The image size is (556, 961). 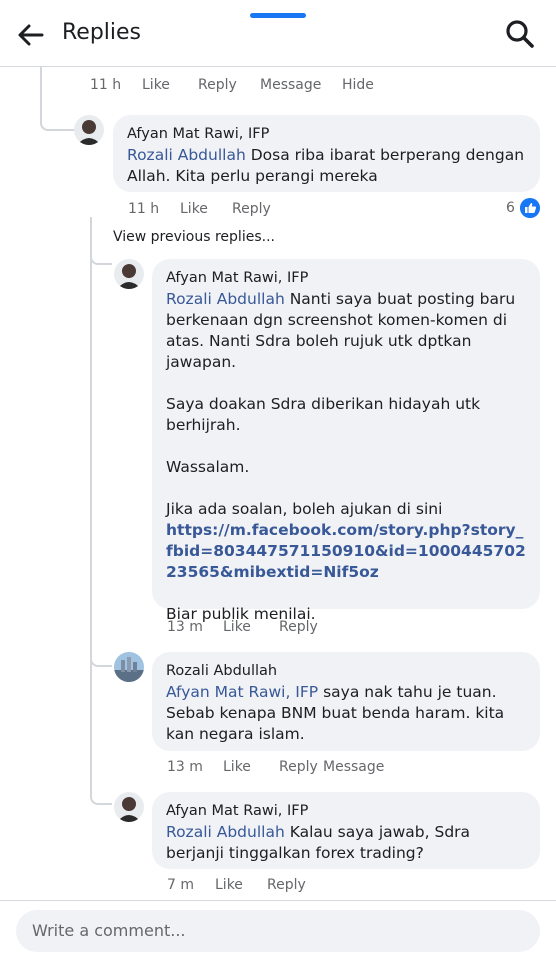 I want to click on reply-paragraph: Jika ada soalan, boleh ajukan di sini, so click(x=304, y=509).